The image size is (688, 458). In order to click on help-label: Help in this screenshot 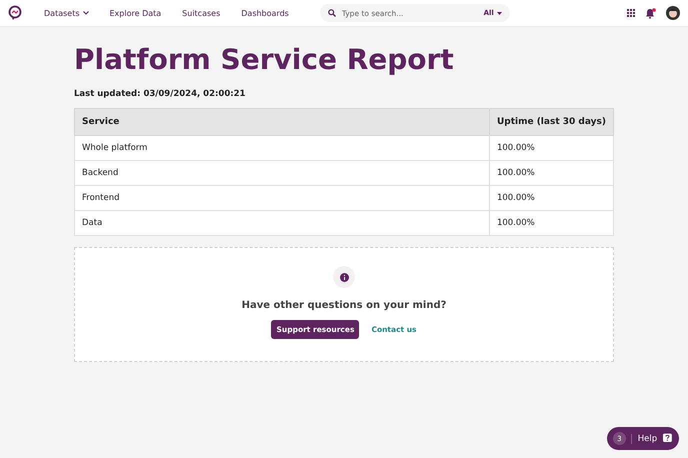, I will do `click(644, 439)`.